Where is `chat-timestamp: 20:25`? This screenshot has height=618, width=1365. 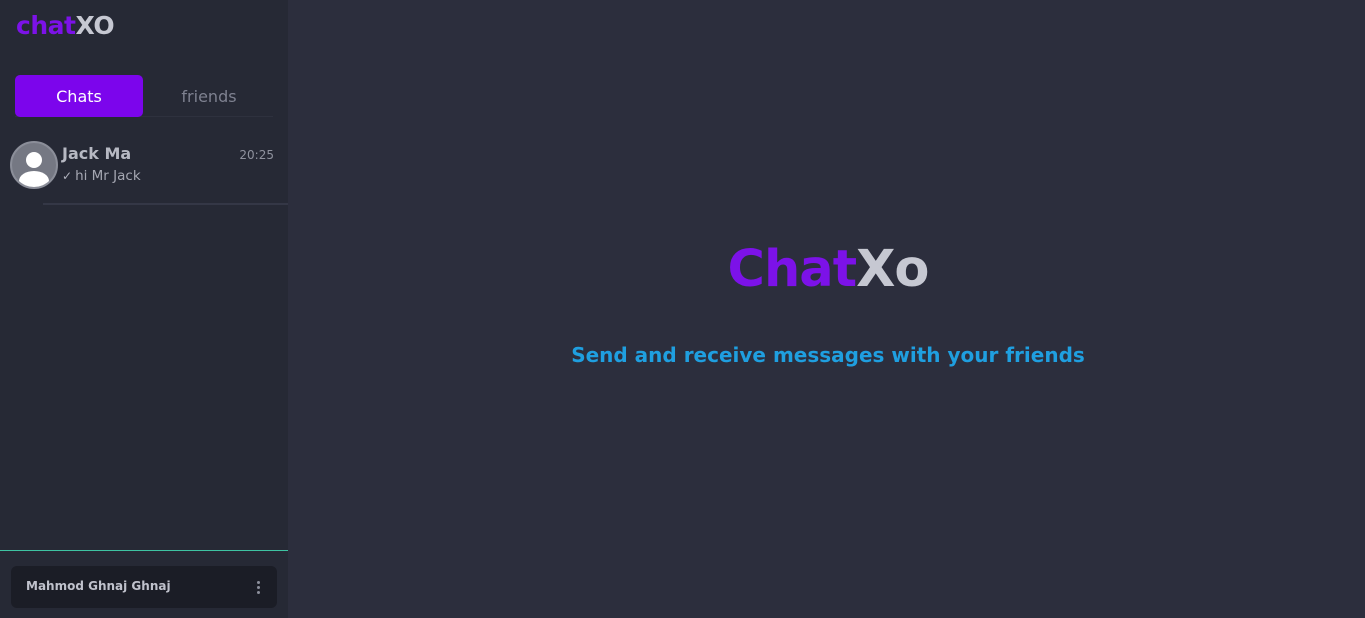 chat-timestamp: 20:25 is located at coordinates (256, 155).